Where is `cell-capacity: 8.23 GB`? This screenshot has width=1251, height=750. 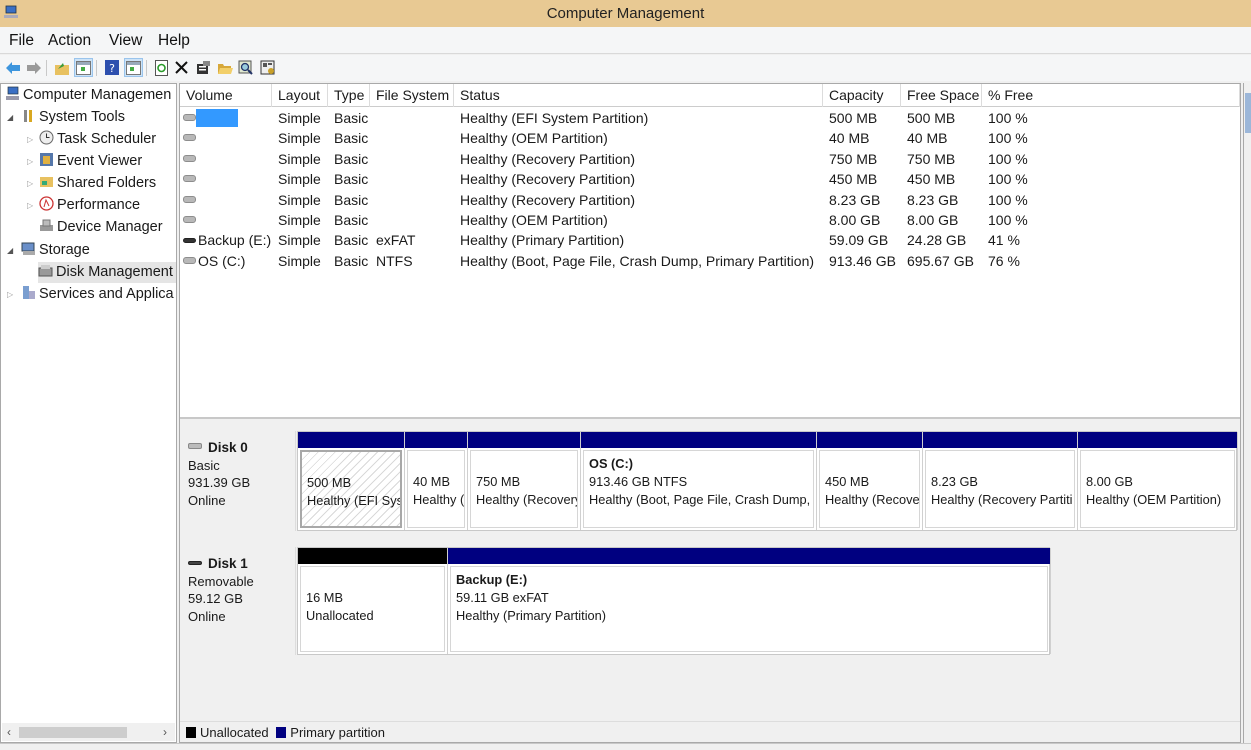
cell-capacity: 8.23 GB is located at coordinates (855, 199).